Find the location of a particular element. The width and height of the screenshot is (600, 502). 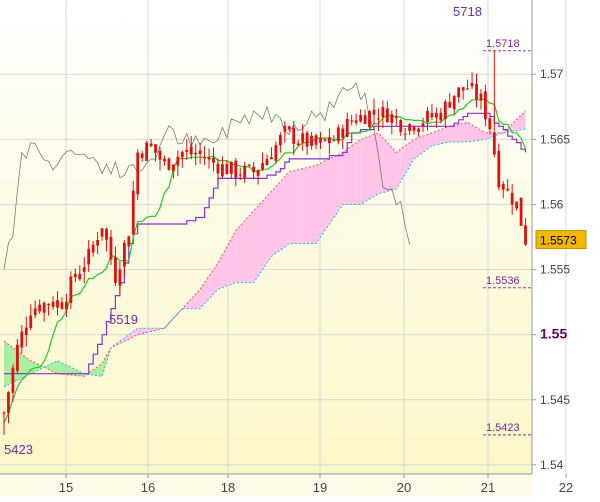

price-annotation: 5519 is located at coordinates (123, 319).